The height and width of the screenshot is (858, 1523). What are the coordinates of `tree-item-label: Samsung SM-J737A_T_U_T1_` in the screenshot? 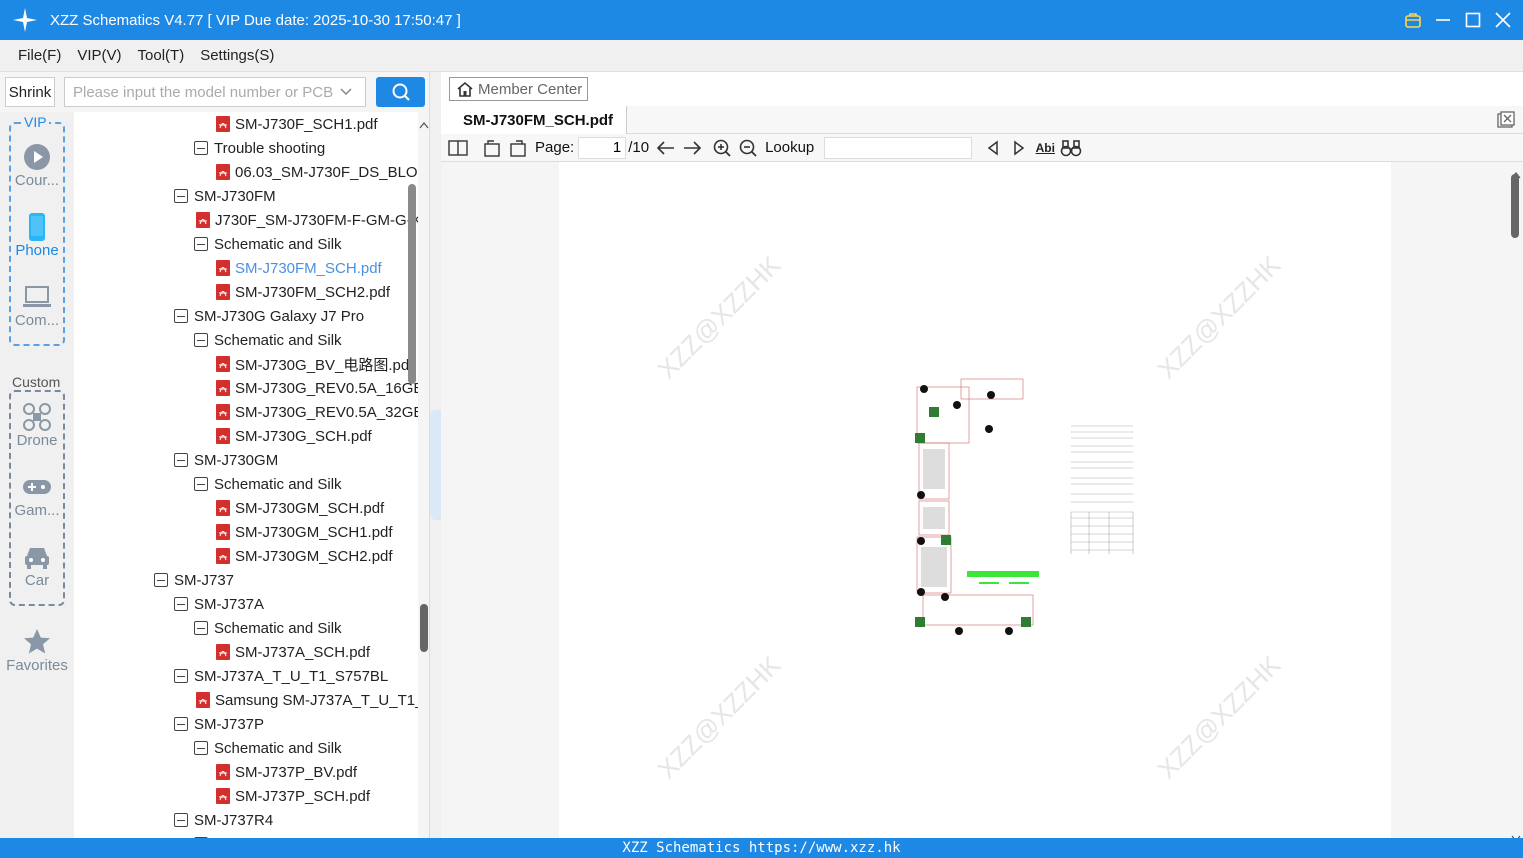 It's located at (316, 700).